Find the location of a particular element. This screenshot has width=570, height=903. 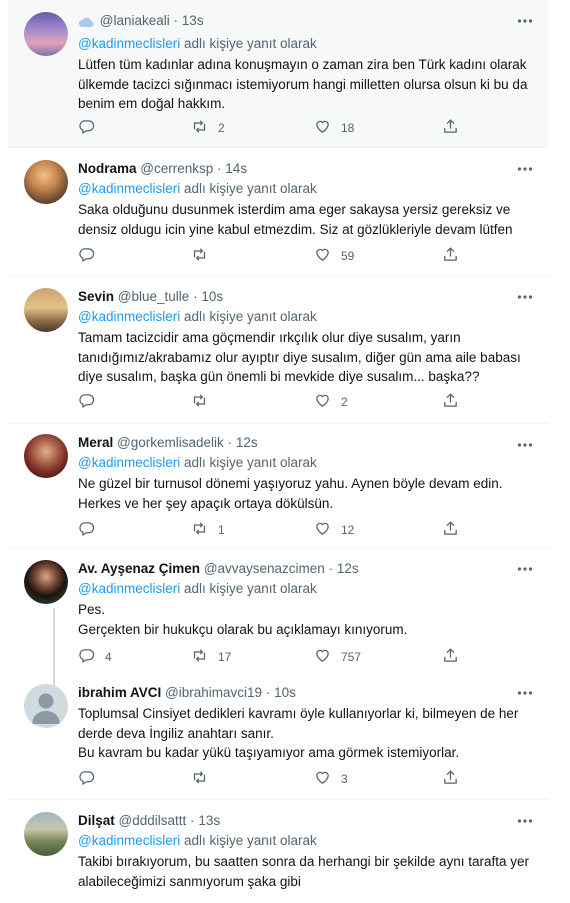

timestamp: 14s is located at coordinates (236, 168).